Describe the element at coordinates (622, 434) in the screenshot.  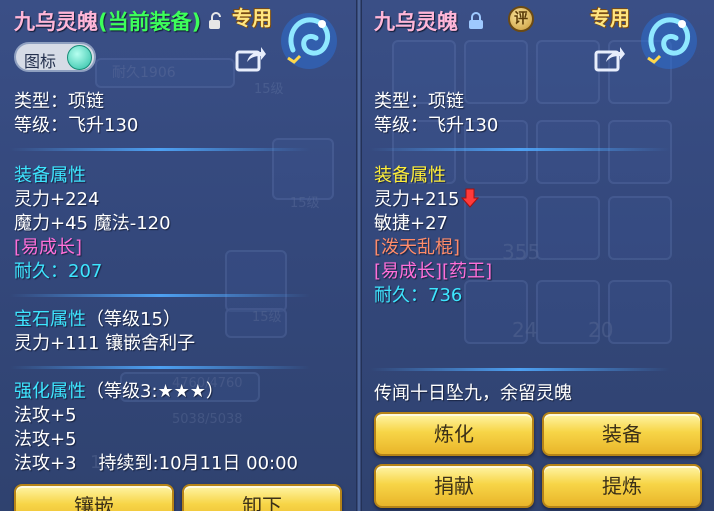
I see `equip-button: 装备` at that location.